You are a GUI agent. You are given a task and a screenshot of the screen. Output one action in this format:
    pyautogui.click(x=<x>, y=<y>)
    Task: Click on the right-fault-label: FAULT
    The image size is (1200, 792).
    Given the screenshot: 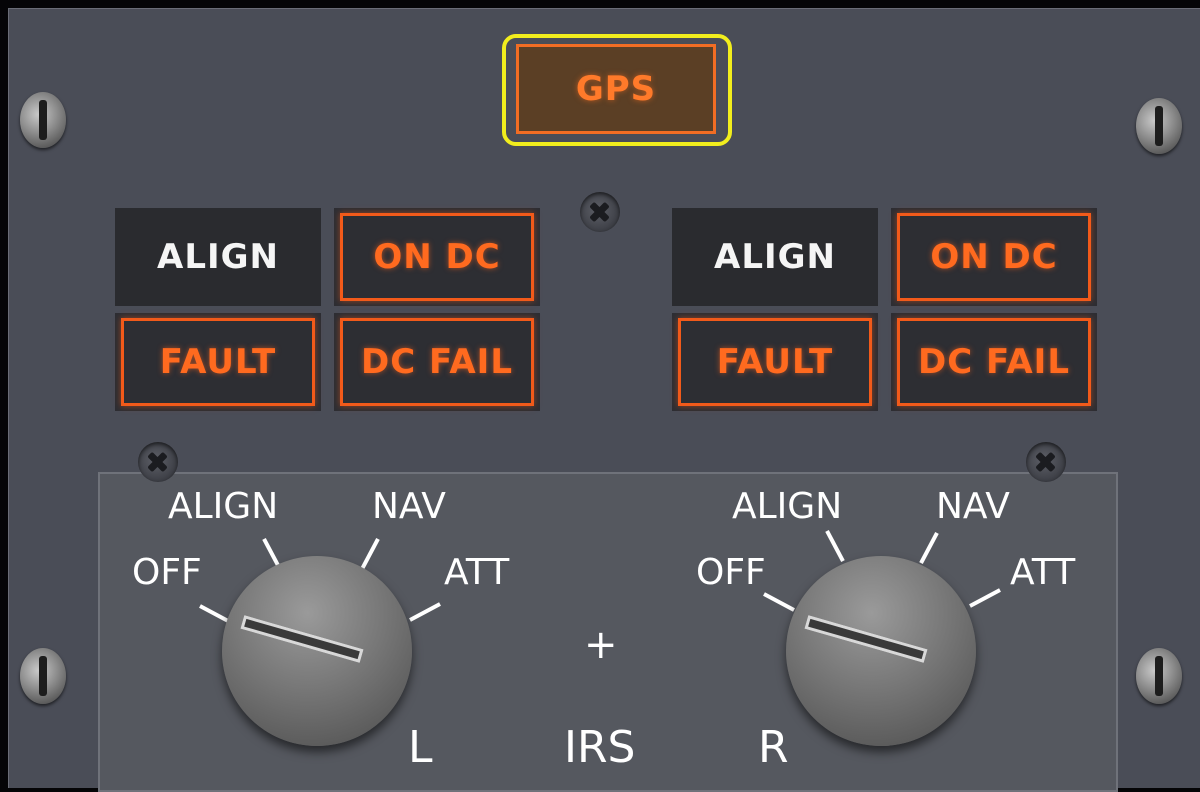 What is the action you would take?
    pyautogui.click(x=775, y=362)
    